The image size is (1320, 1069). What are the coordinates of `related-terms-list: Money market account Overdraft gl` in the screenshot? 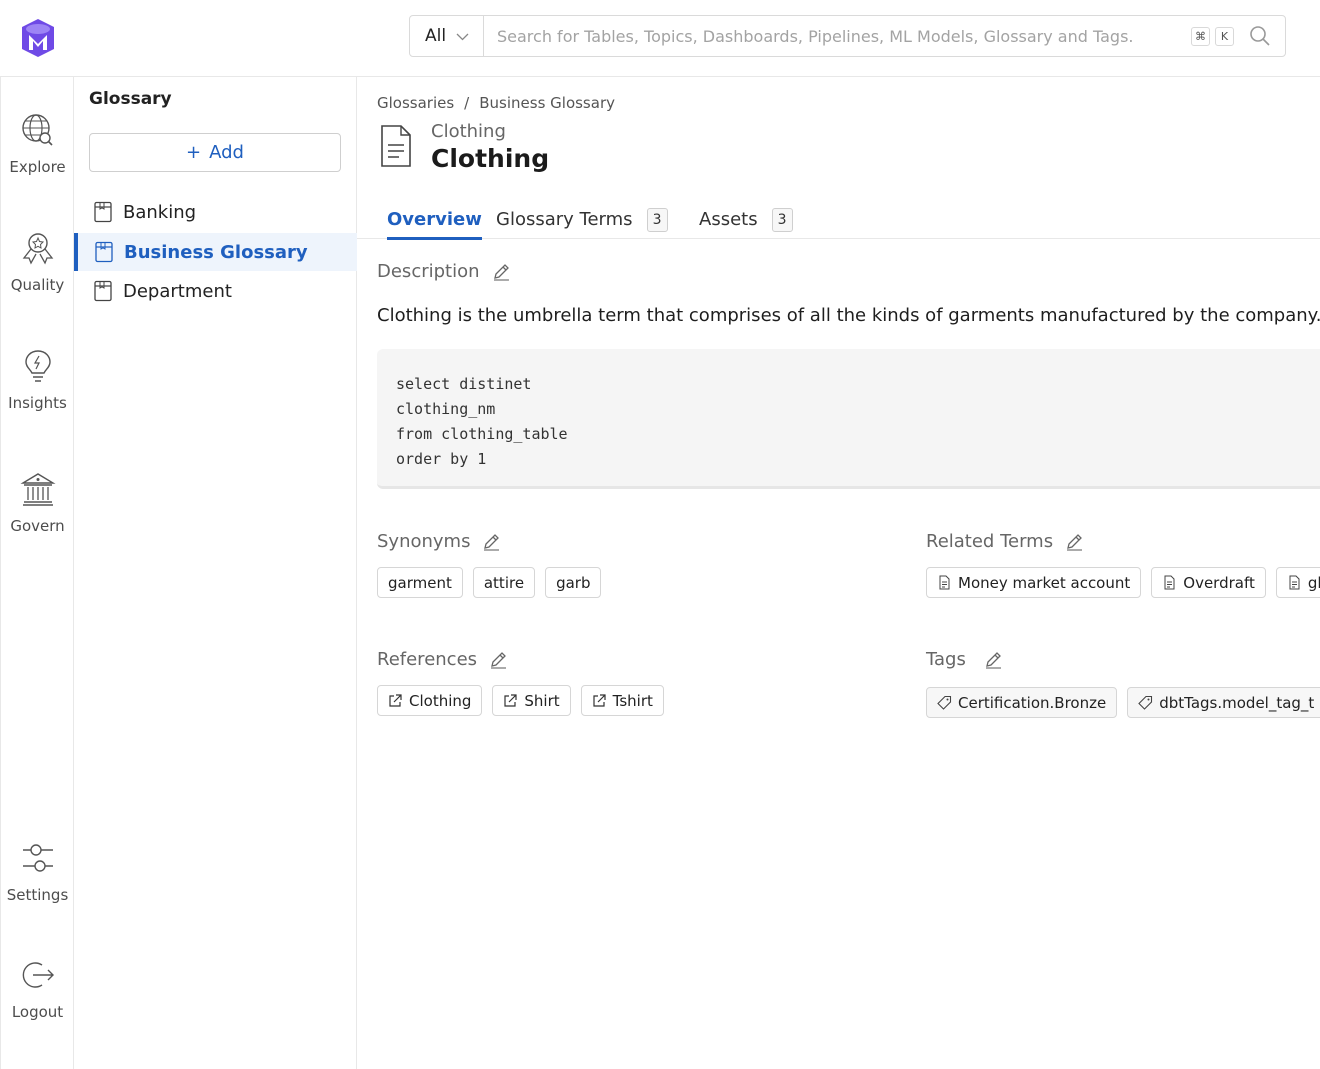 It's located at (1123, 582).